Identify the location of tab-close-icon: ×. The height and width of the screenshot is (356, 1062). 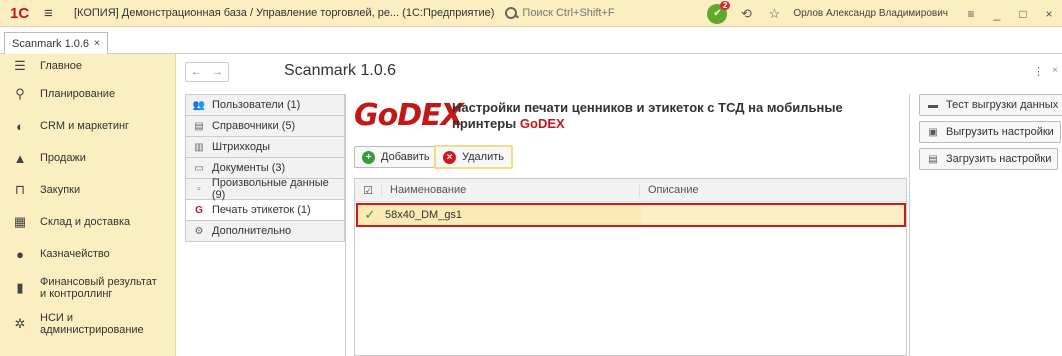
(97, 43).